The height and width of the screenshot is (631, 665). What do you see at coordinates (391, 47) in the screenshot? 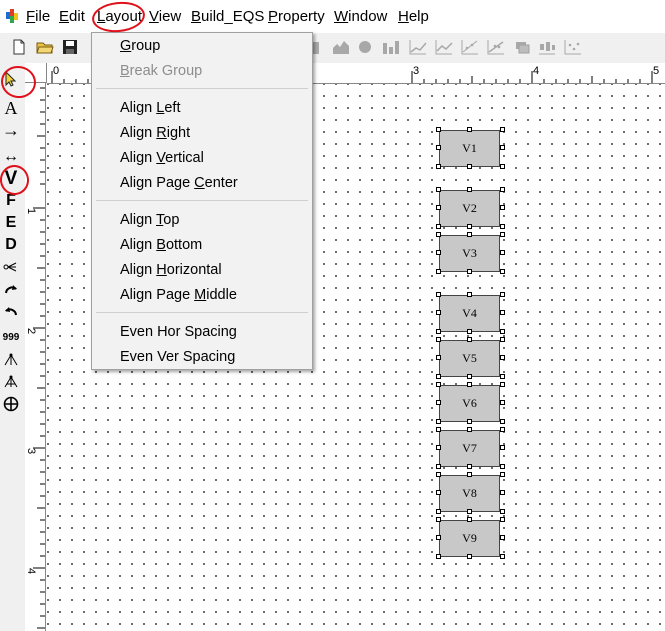
I see `bar-chart-icon` at bounding box center [391, 47].